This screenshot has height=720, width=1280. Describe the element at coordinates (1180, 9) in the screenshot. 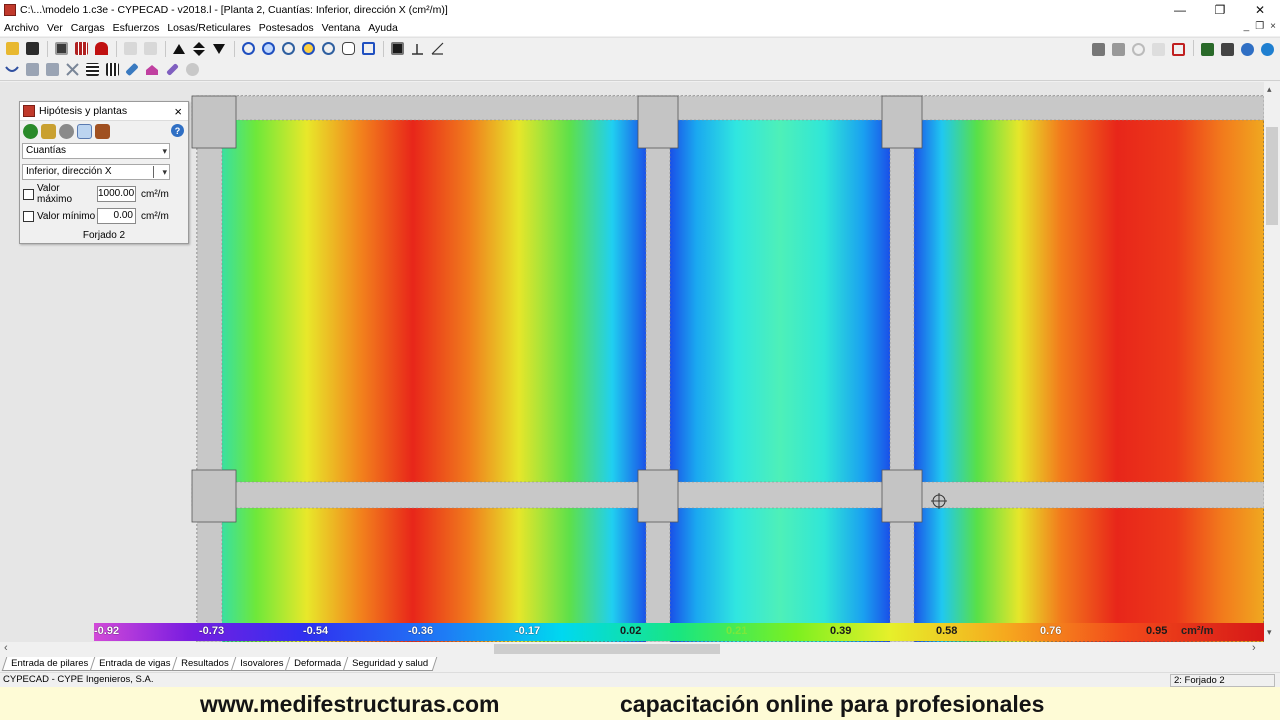

I see `minimize-button: —` at that location.